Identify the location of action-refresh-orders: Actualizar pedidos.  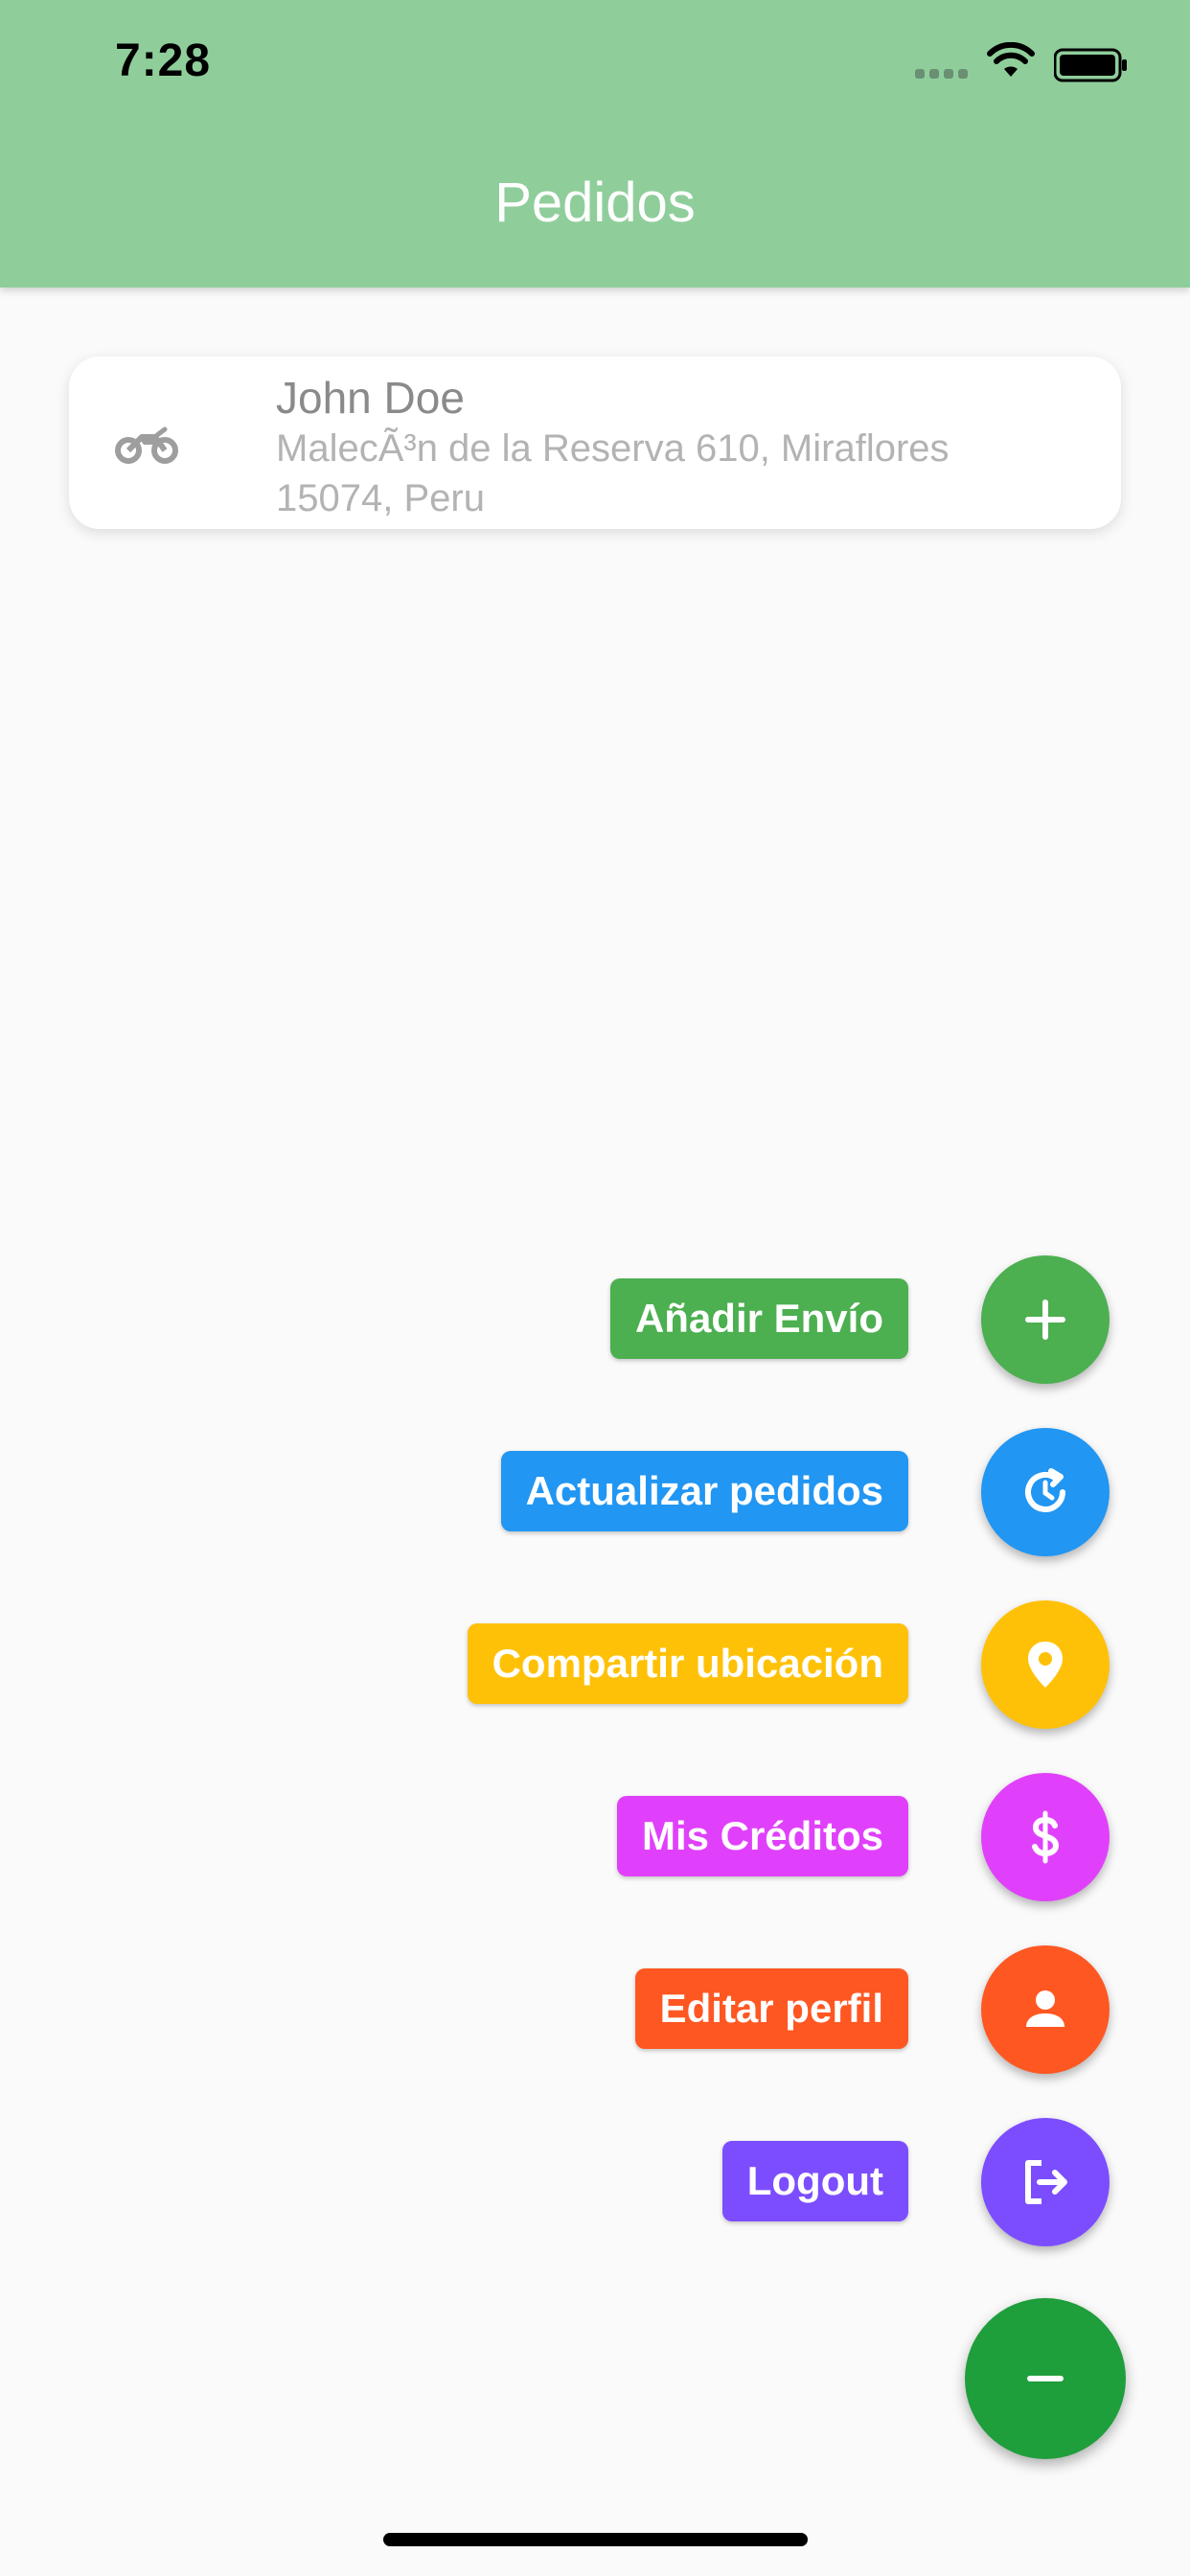
(595, 1495).